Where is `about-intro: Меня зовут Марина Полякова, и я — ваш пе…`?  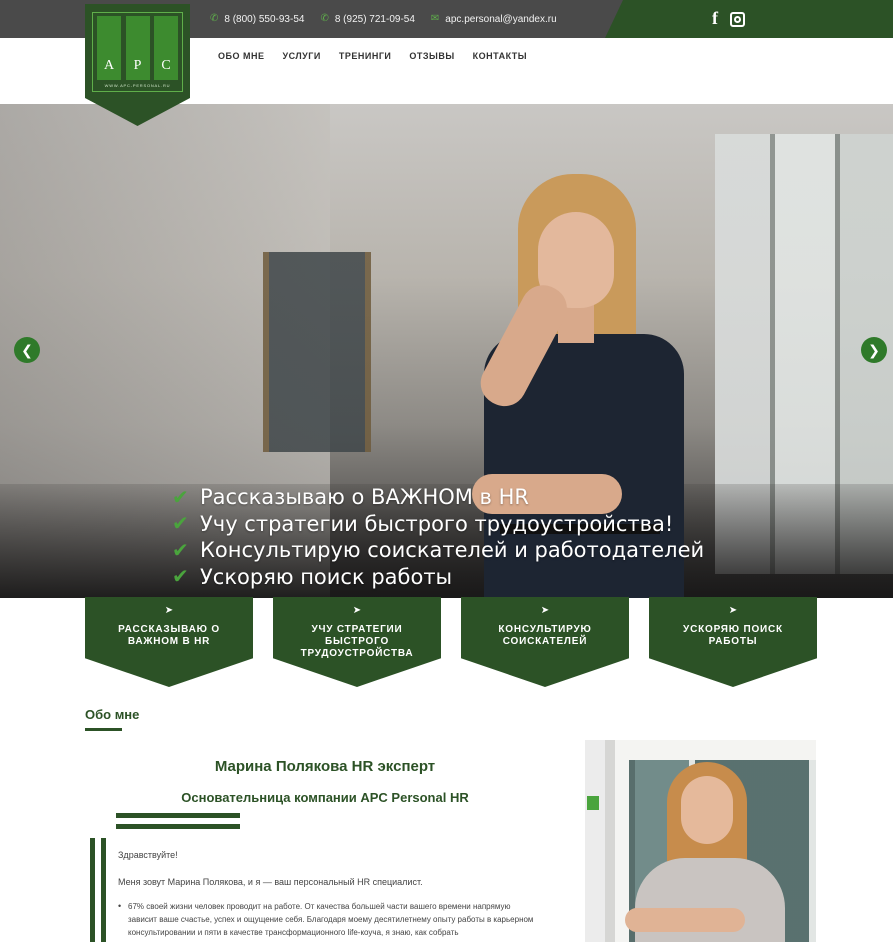 about-intro: Меня зовут Марина Полякова, и я — ваш пе… is located at coordinates (270, 882).